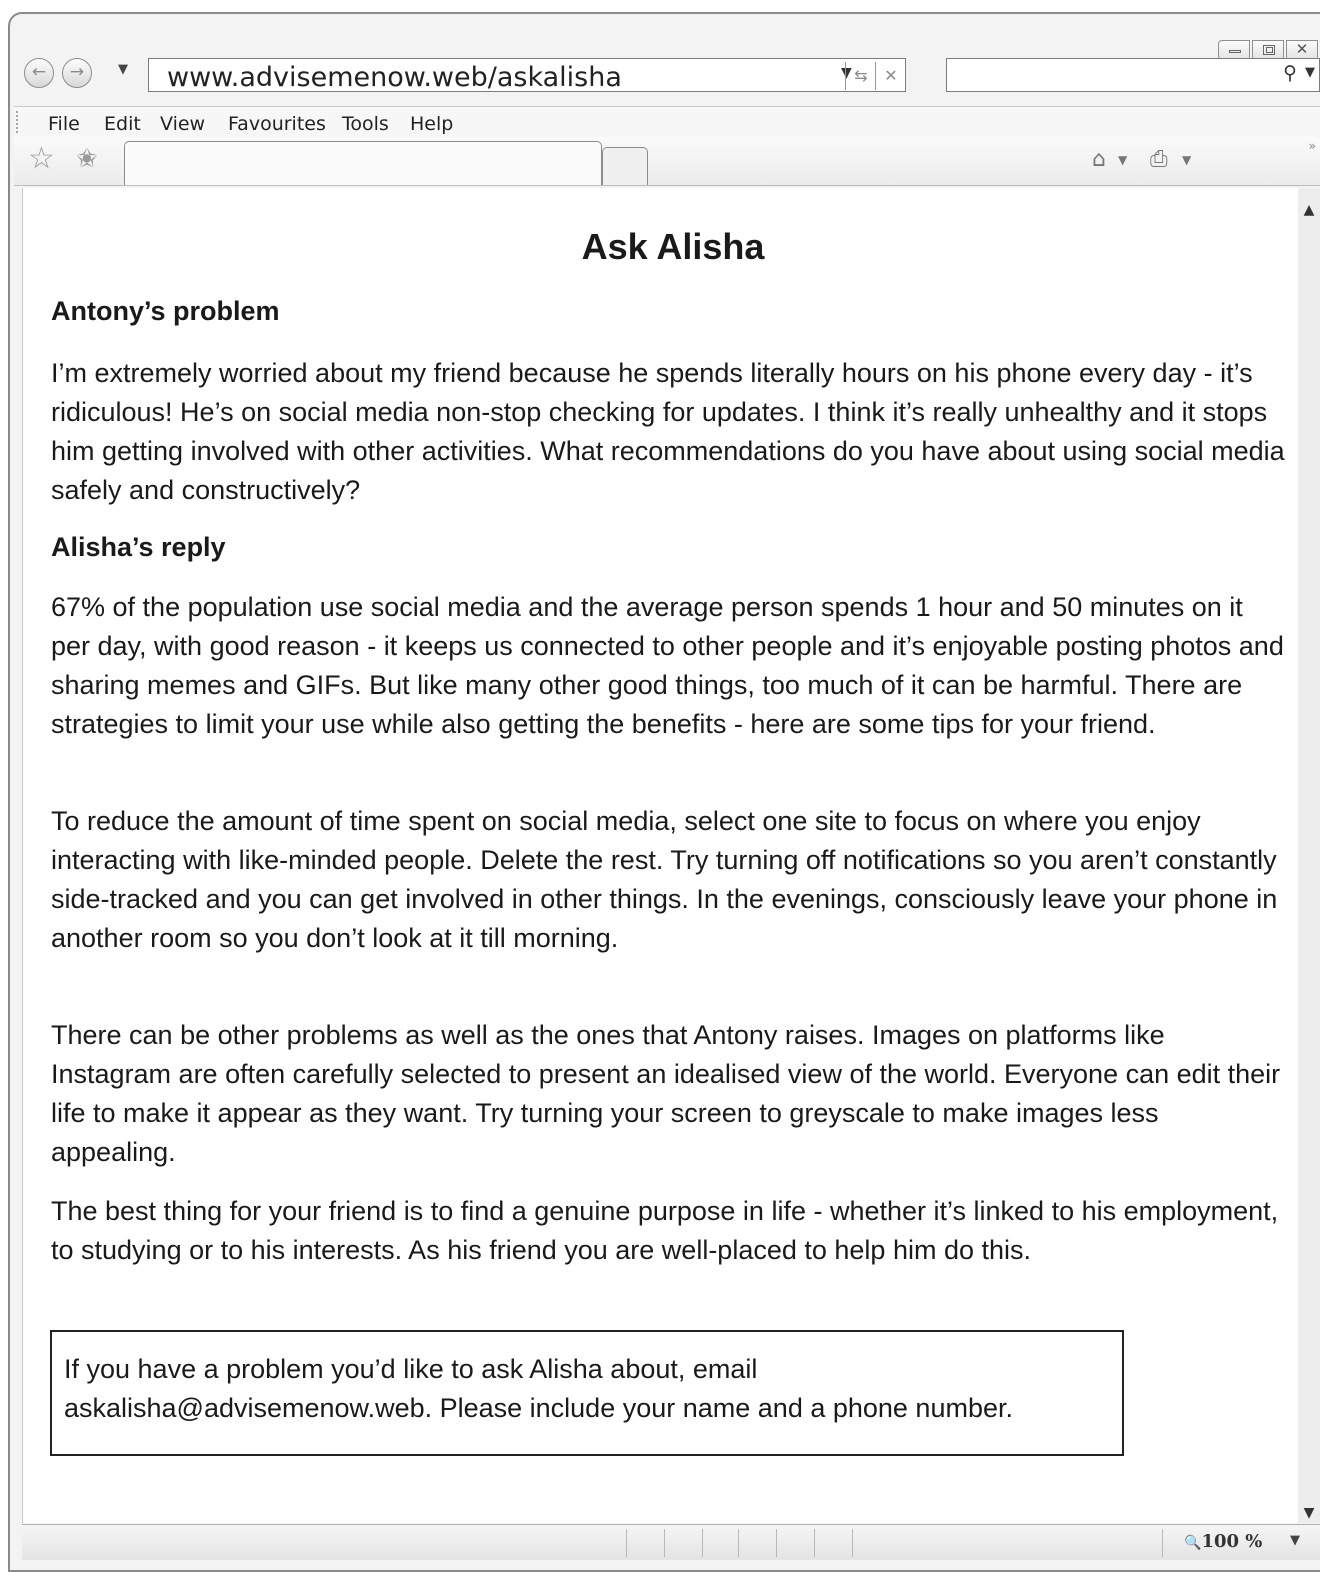 This screenshot has width=1320, height=1572. Describe the element at coordinates (1159, 159) in the screenshot. I see `print-icon: ⎙` at that location.